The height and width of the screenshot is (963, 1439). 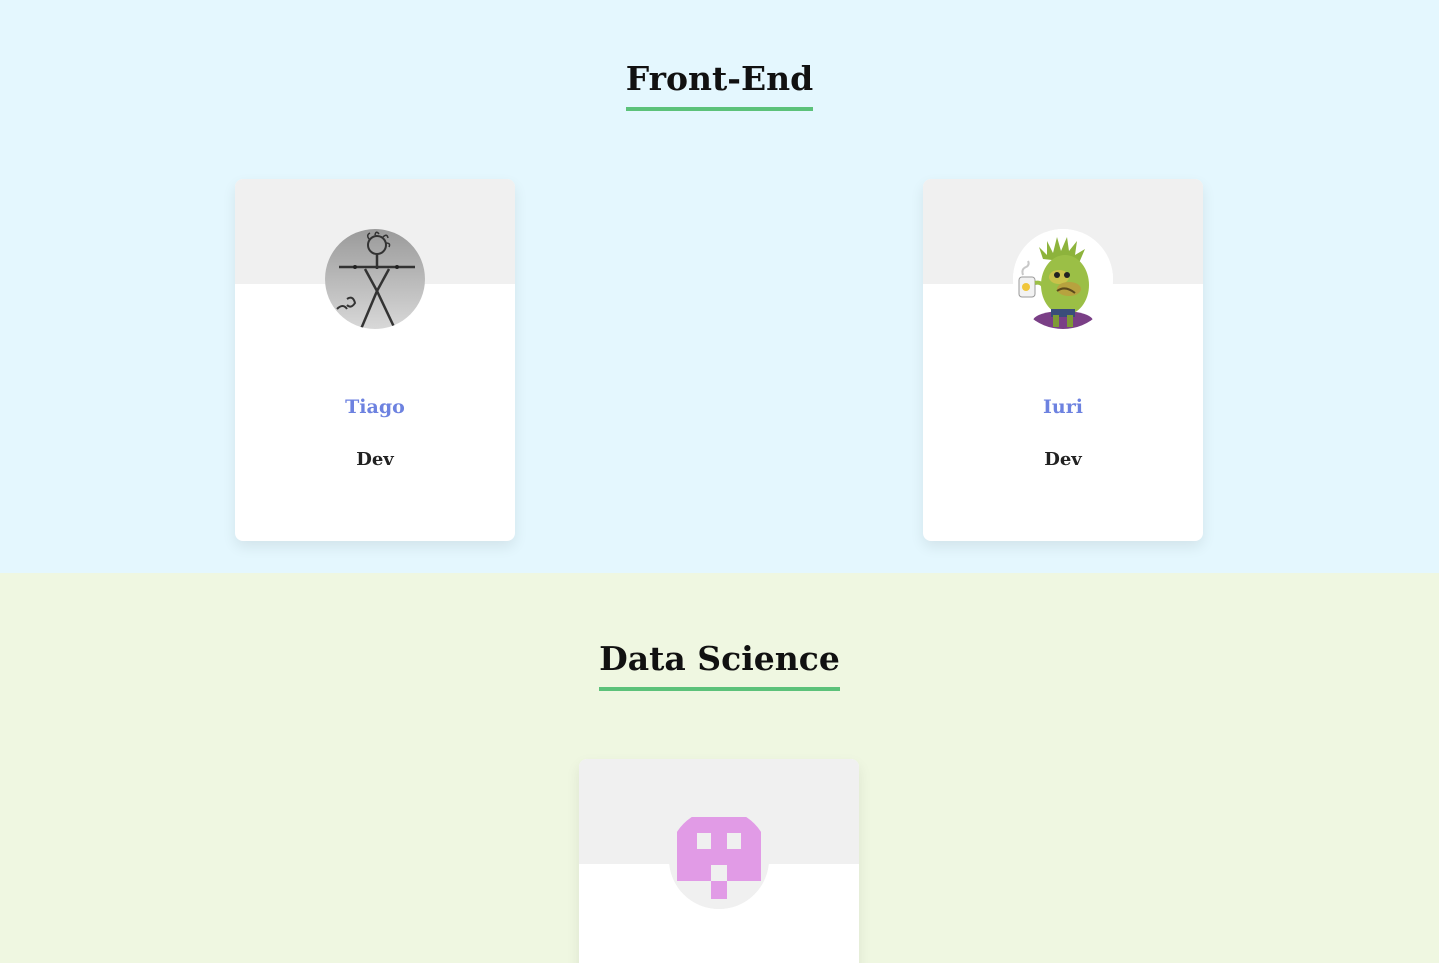 I want to click on team-member-card, so click(x=719, y=861).